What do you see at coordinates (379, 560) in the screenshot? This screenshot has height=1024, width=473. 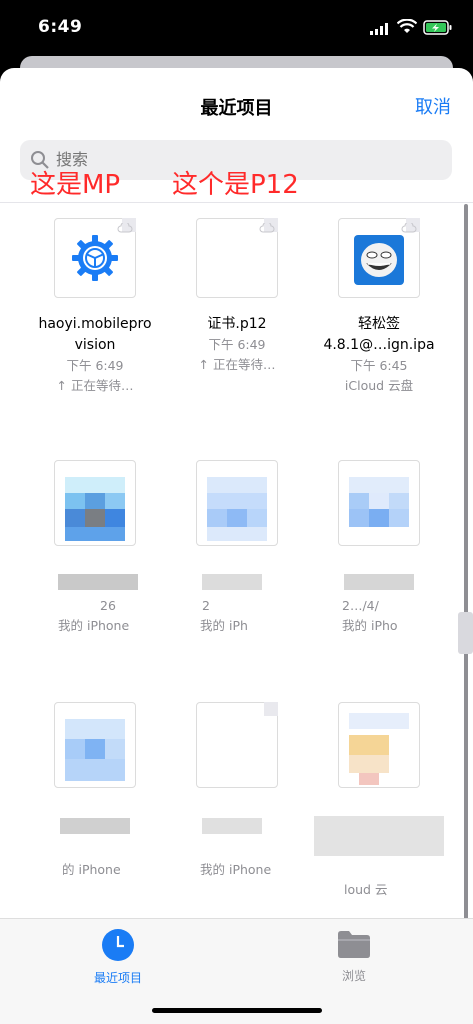 I see `file-item-blurred: 2…/4/ 我的 iPho` at bounding box center [379, 560].